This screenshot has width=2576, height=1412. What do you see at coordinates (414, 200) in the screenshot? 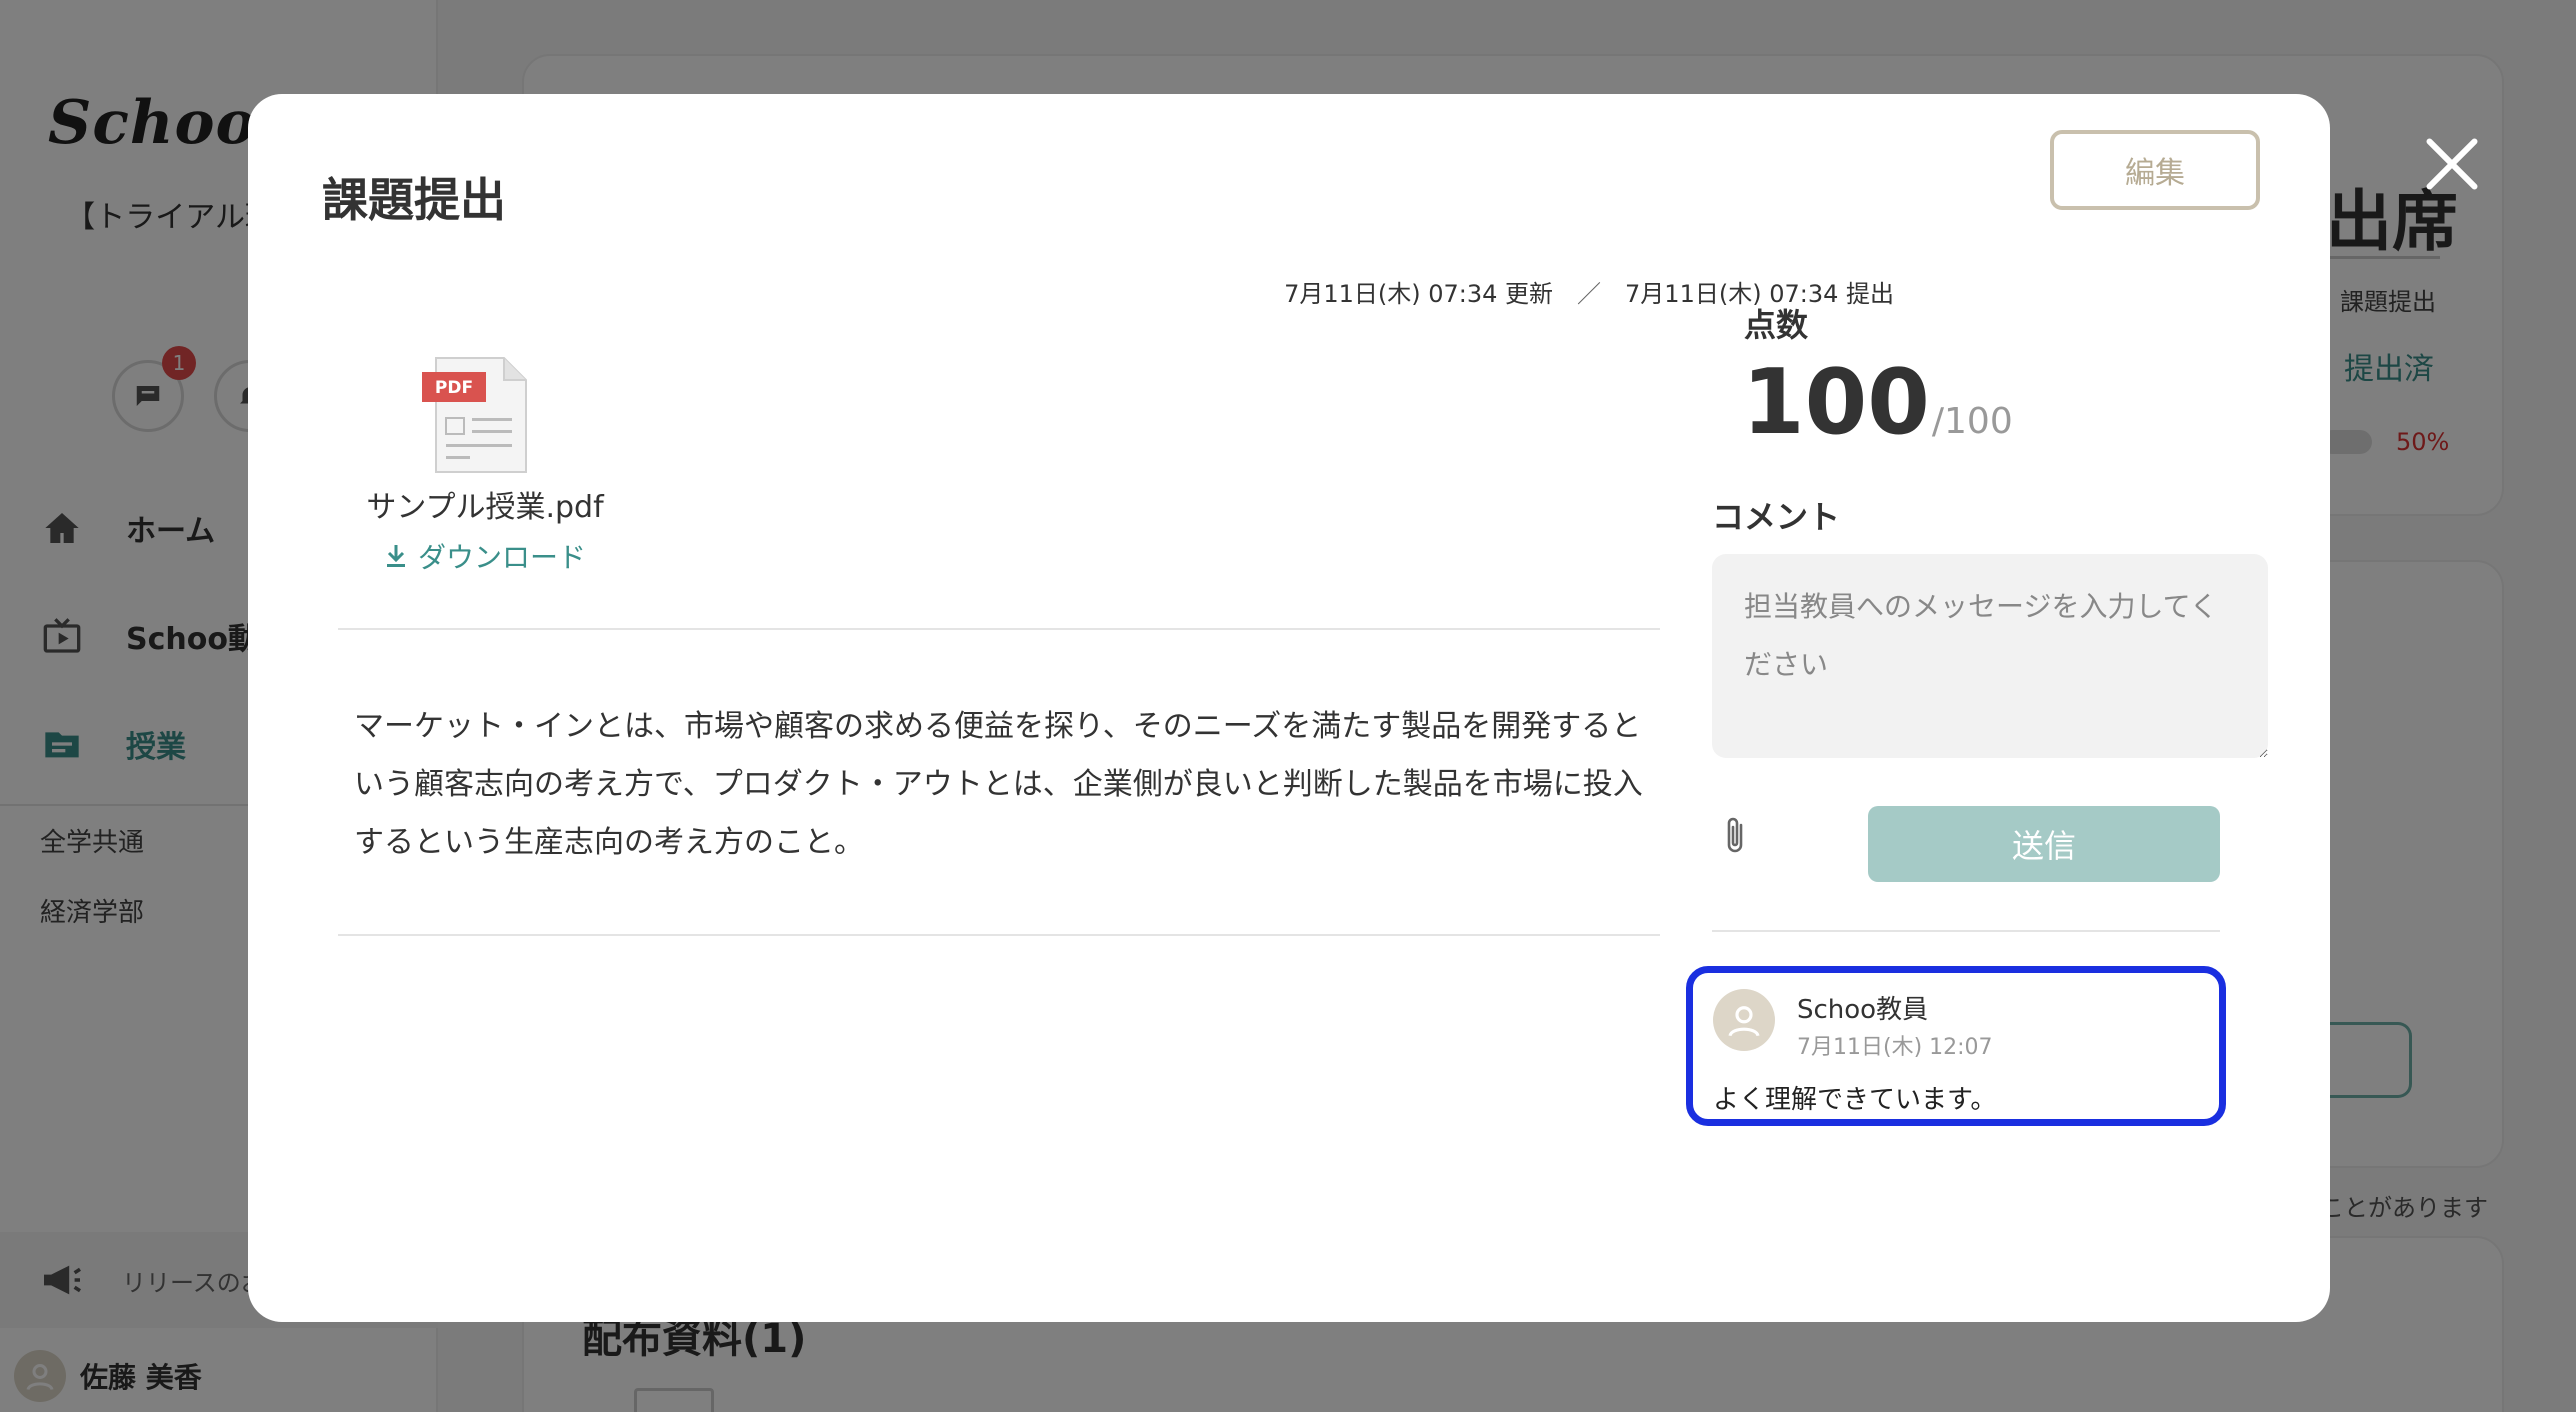
I see `modal-title: 課題提出` at bounding box center [414, 200].